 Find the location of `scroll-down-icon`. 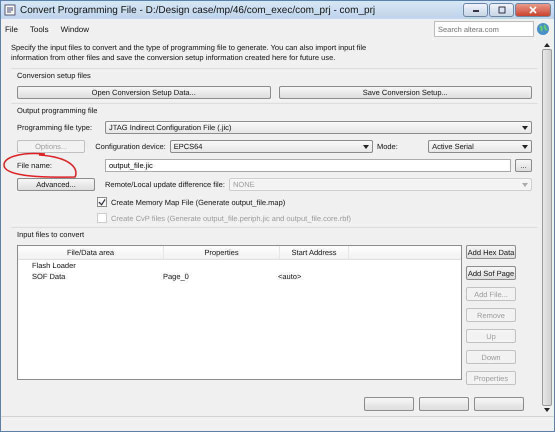

scroll-down-icon is located at coordinates (547, 410).